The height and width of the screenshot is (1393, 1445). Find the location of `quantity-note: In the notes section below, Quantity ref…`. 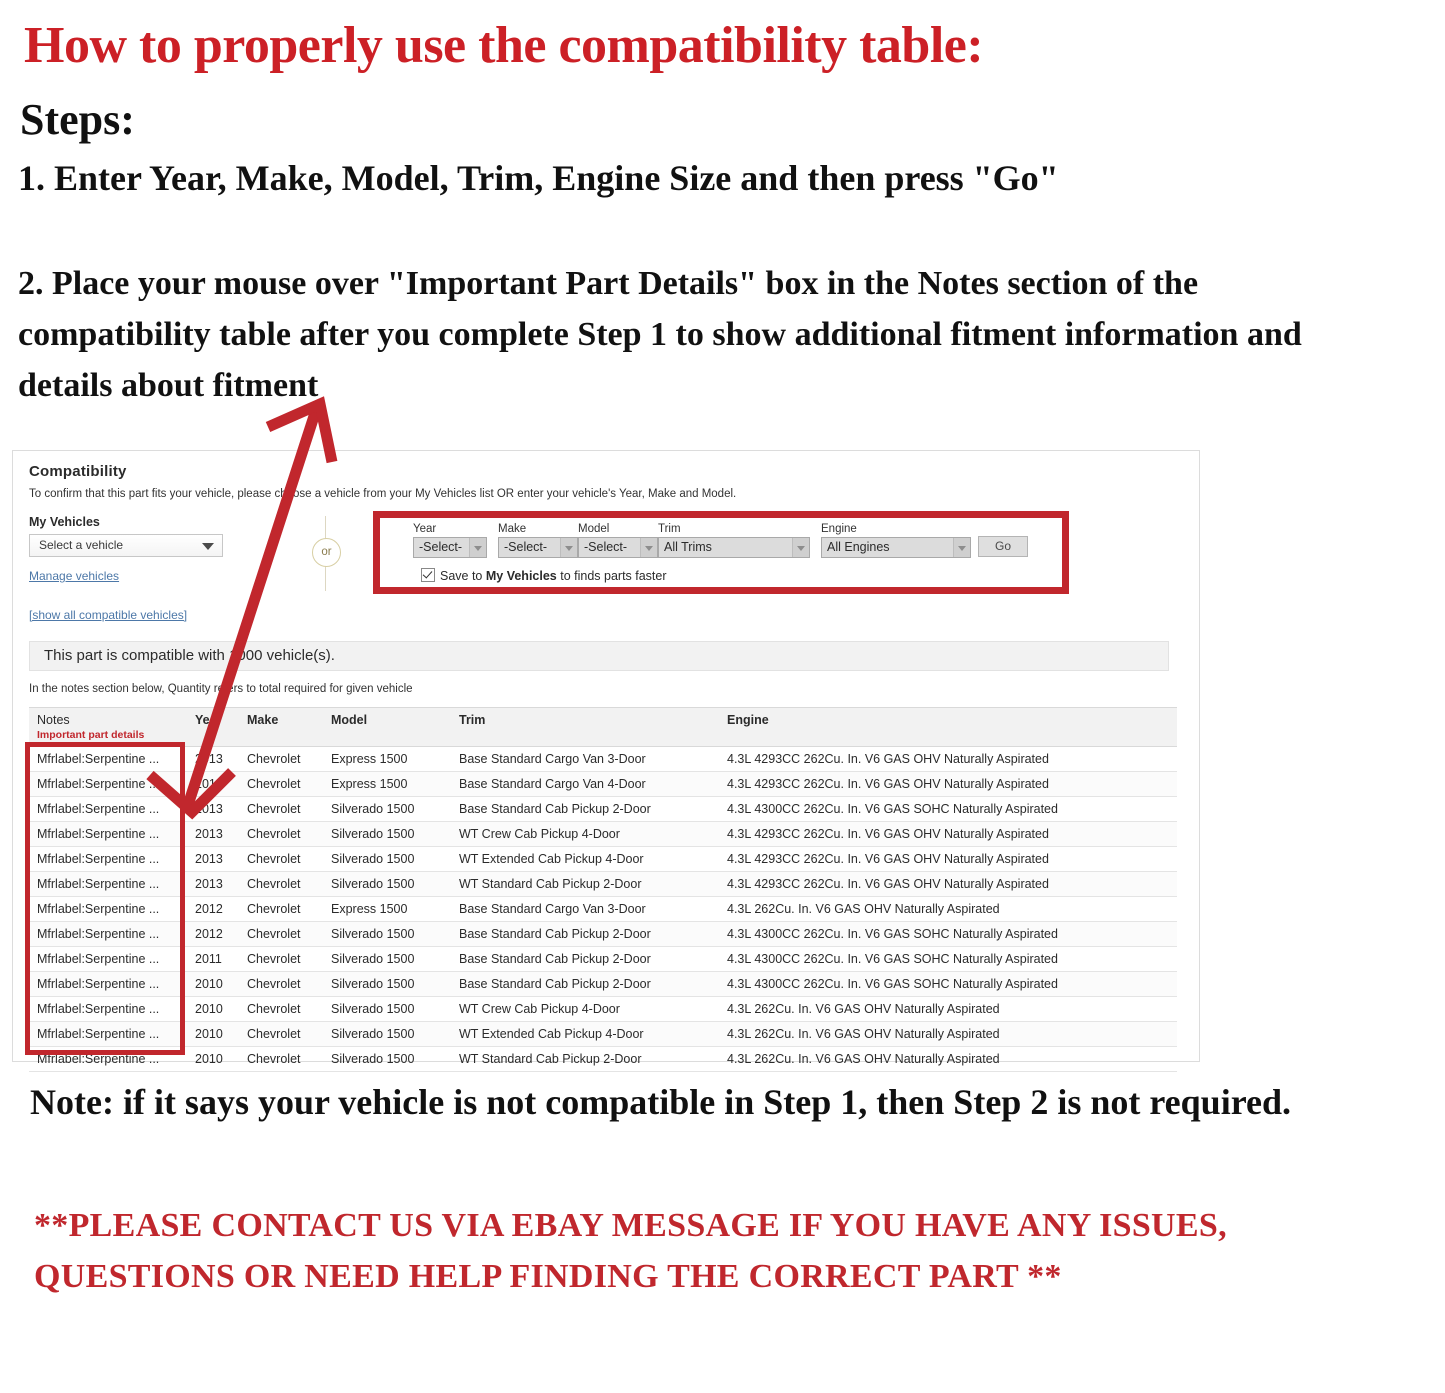

quantity-note: In the notes section below, Quantity ref… is located at coordinates (221, 689).